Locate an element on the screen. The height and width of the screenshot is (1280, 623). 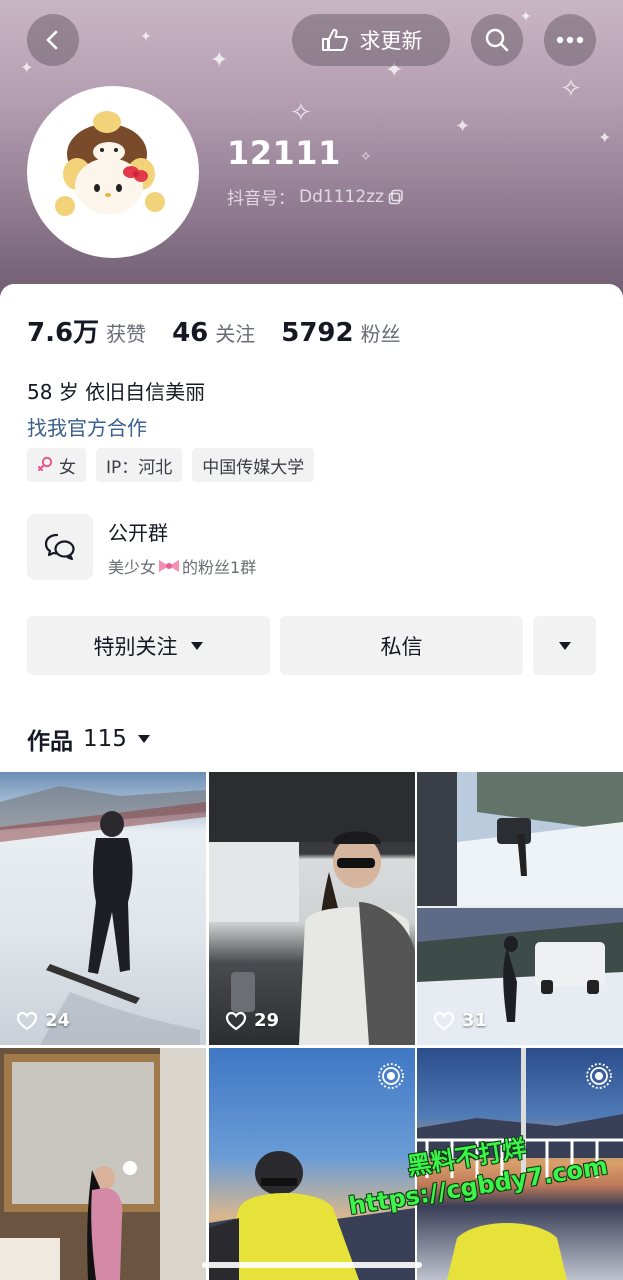
group-chat-icon-box is located at coordinates (60, 547).